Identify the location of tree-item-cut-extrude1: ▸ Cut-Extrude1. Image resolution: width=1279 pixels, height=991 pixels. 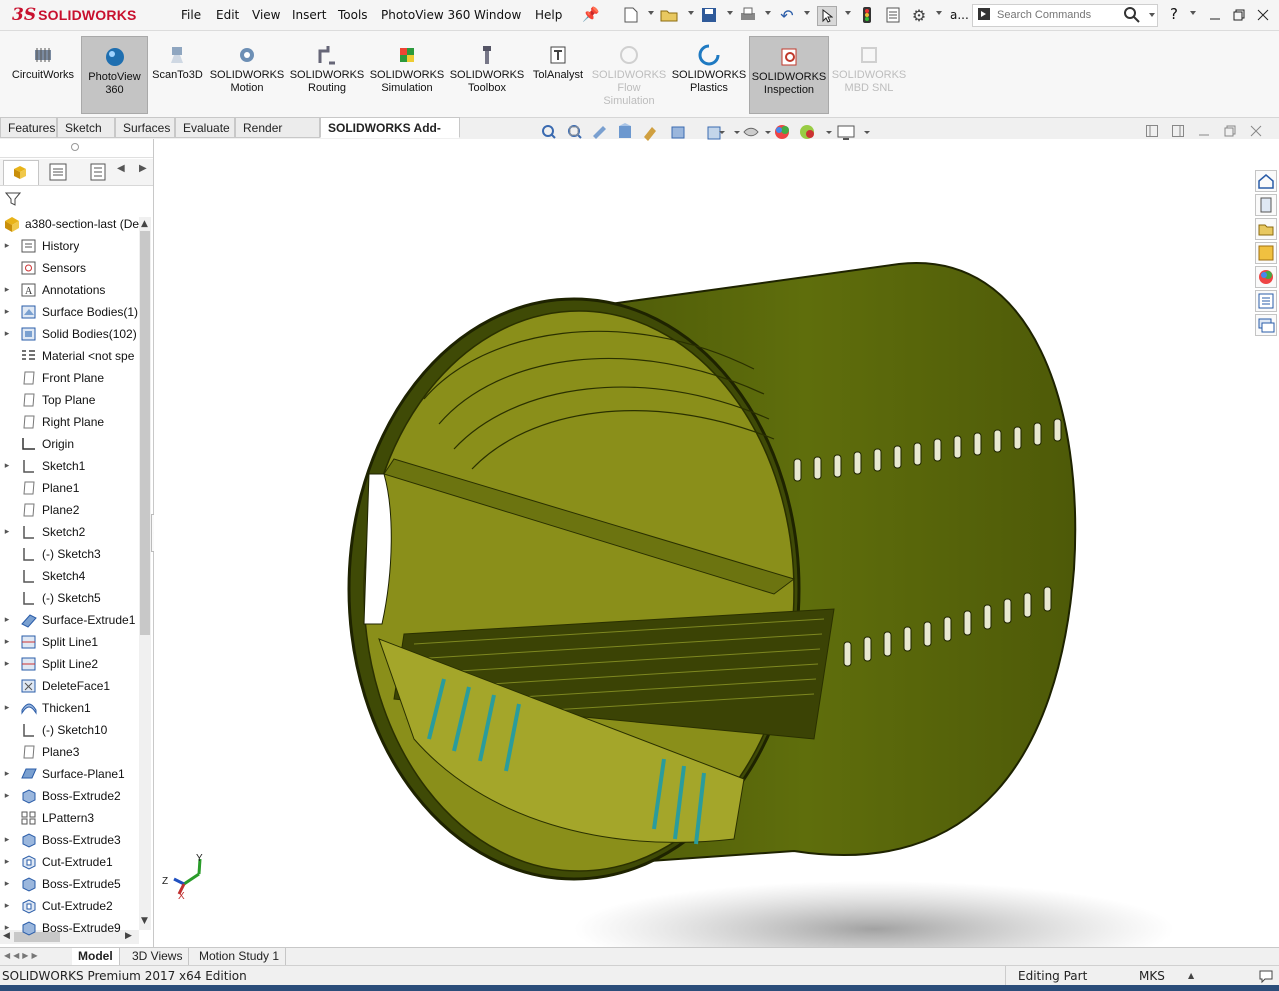
(70, 862).